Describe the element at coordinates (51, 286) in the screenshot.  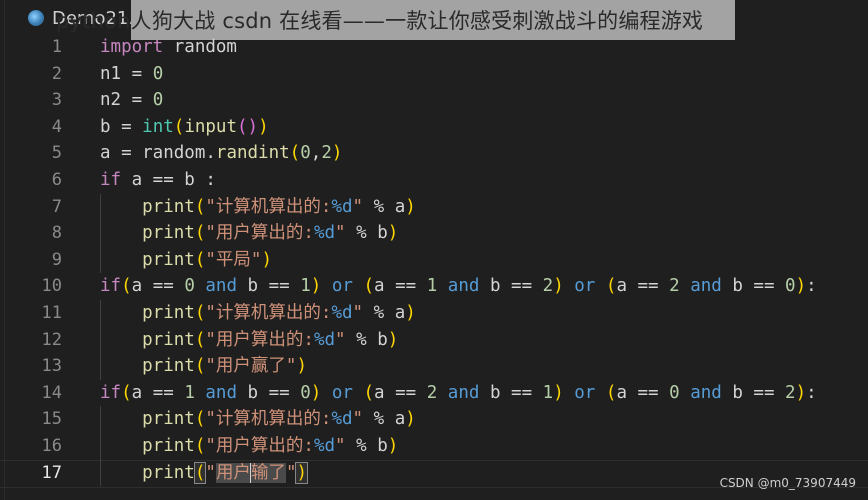
I see `line-number: 10` at that location.